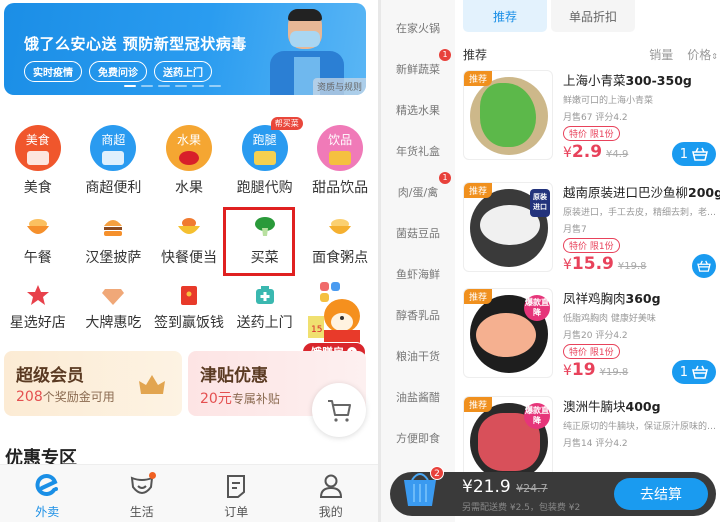 Image resolution: width=720 pixels, height=522 pixels. Describe the element at coordinates (189, 306) in the screenshot. I see `category-checkin: 签到赢饭钱` at that location.